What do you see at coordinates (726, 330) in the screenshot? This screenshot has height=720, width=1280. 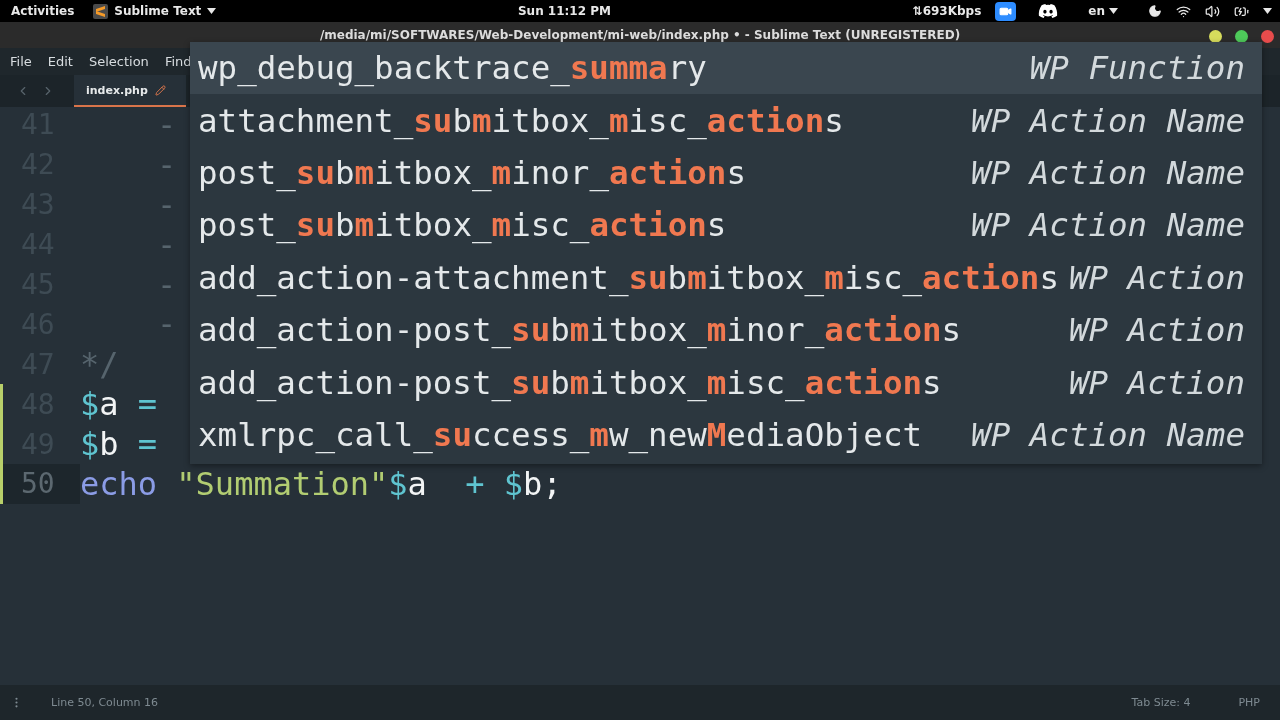 I see `completion-item: add_action-post_submitbox_minor_actions WP Action` at bounding box center [726, 330].